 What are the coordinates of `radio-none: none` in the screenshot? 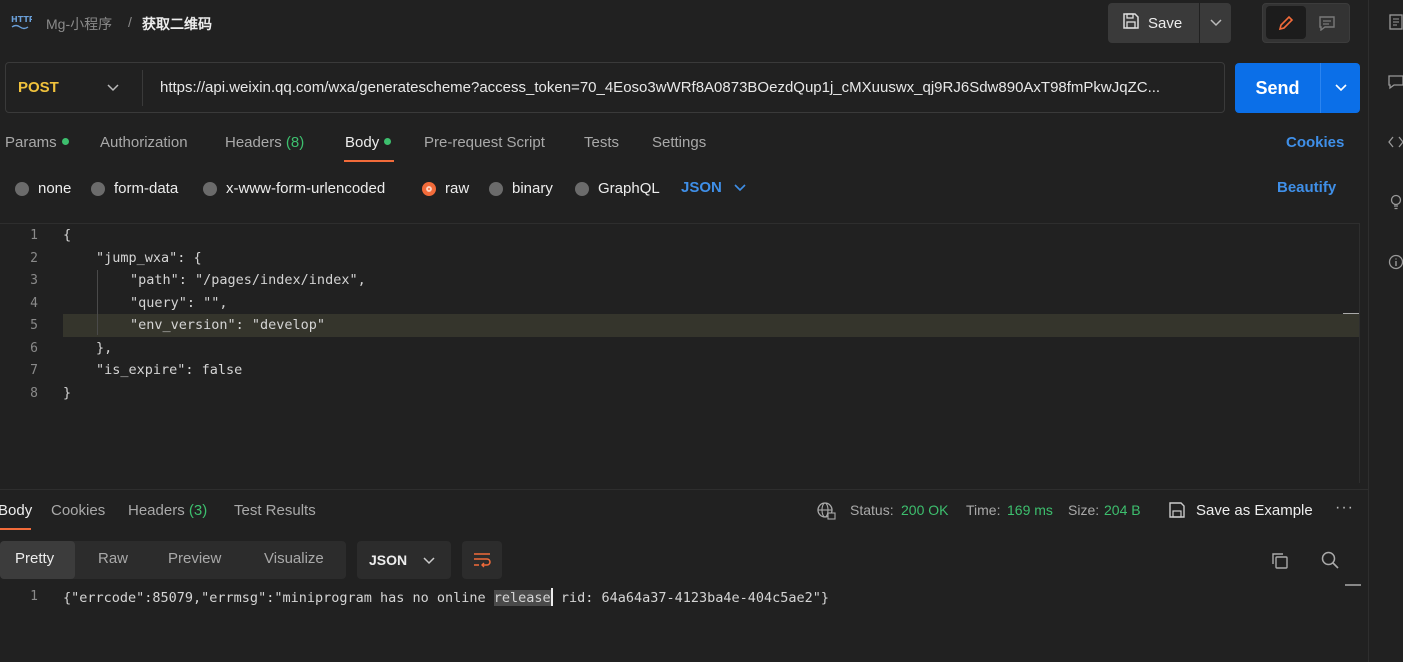 It's located at (43, 188).